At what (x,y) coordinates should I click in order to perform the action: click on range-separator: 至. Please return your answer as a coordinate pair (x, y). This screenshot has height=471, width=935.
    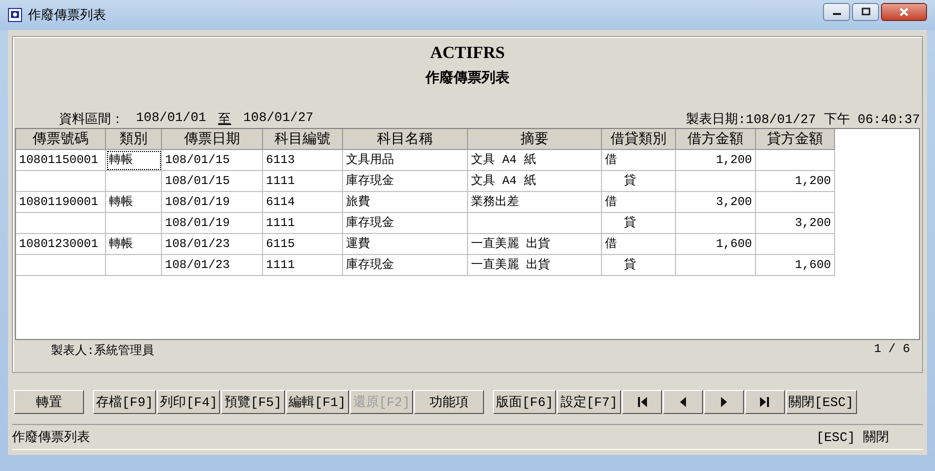
    Looking at the image, I should click on (225, 119).